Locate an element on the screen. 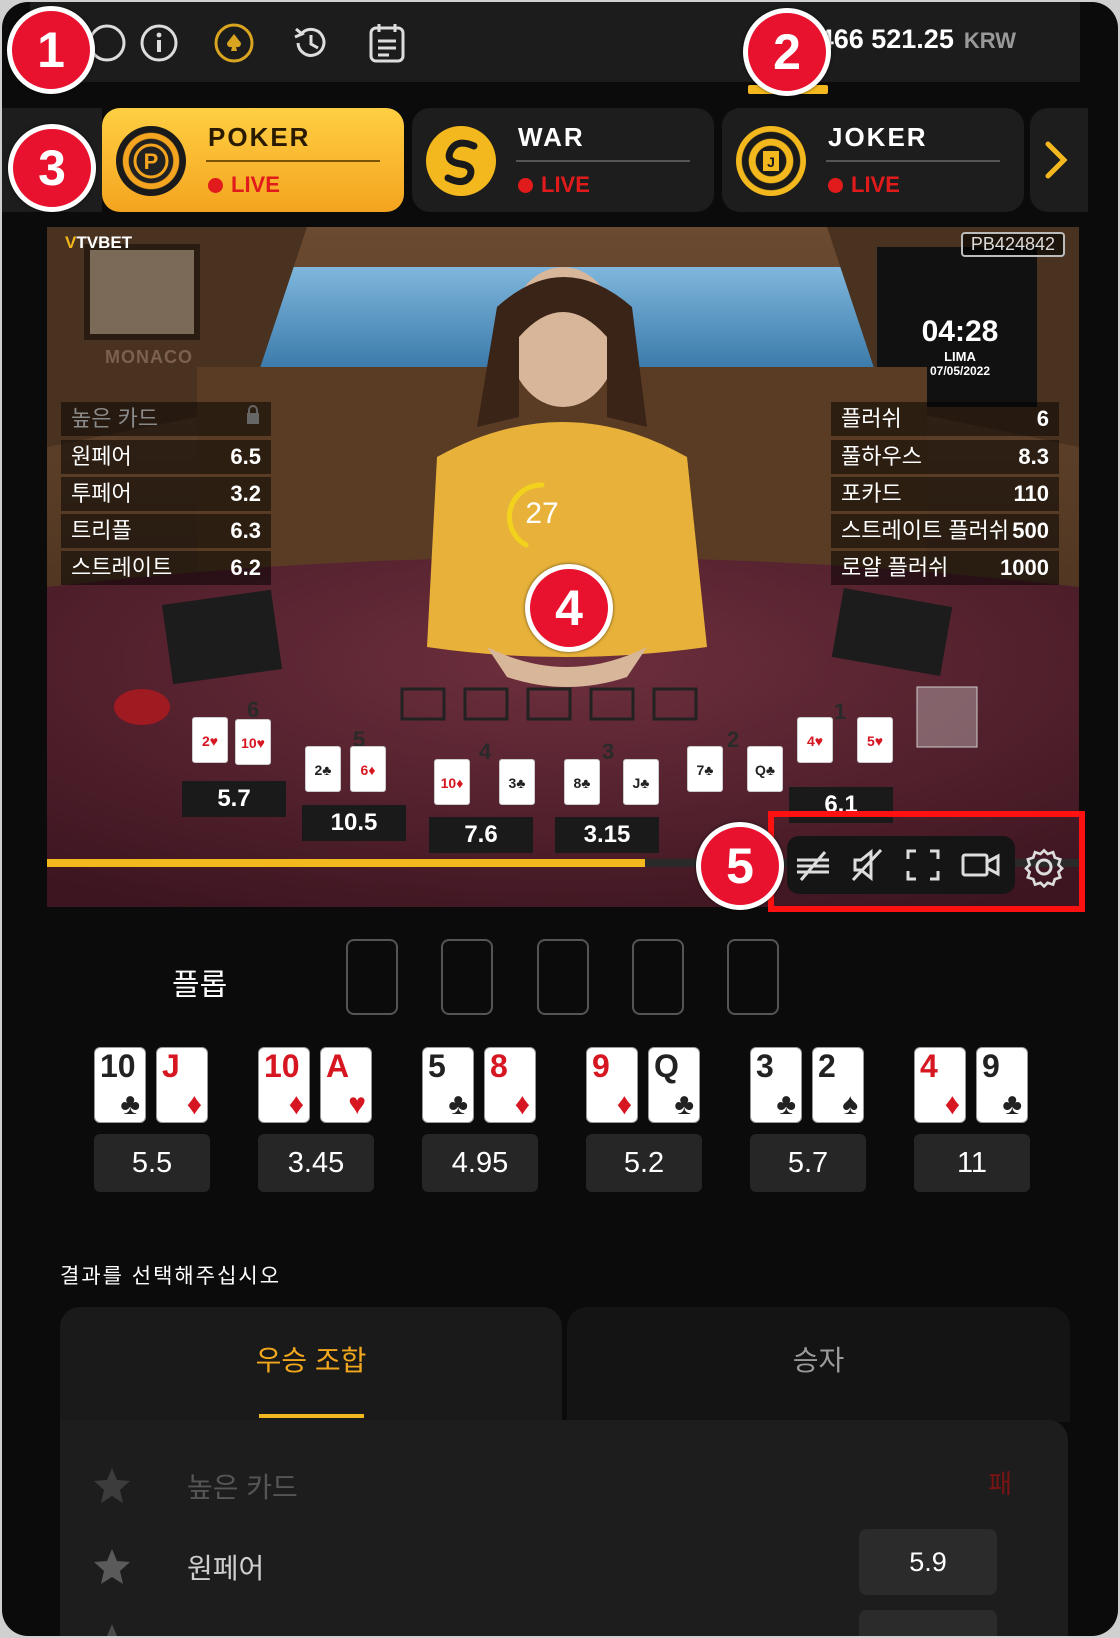 The width and height of the screenshot is (1120, 1638). hand-card: Q ♣ is located at coordinates (674, 1085).